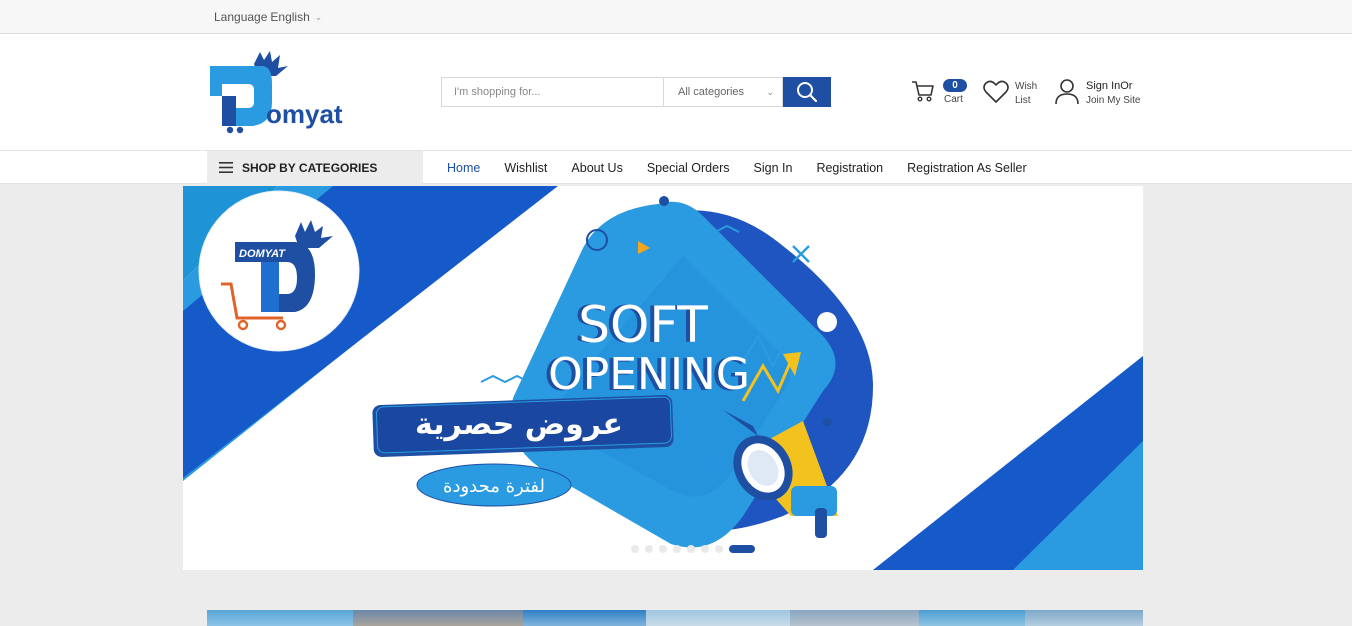 This screenshot has width=1352, height=626. What do you see at coordinates (940, 93) in the screenshot?
I see `cart-button: 0 Cart` at bounding box center [940, 93].